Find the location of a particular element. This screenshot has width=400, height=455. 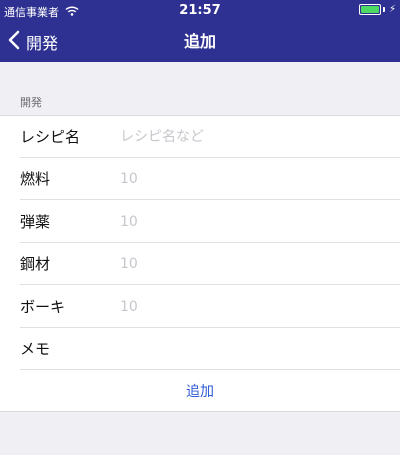

ammo-input is located at coordinates (250, 222).